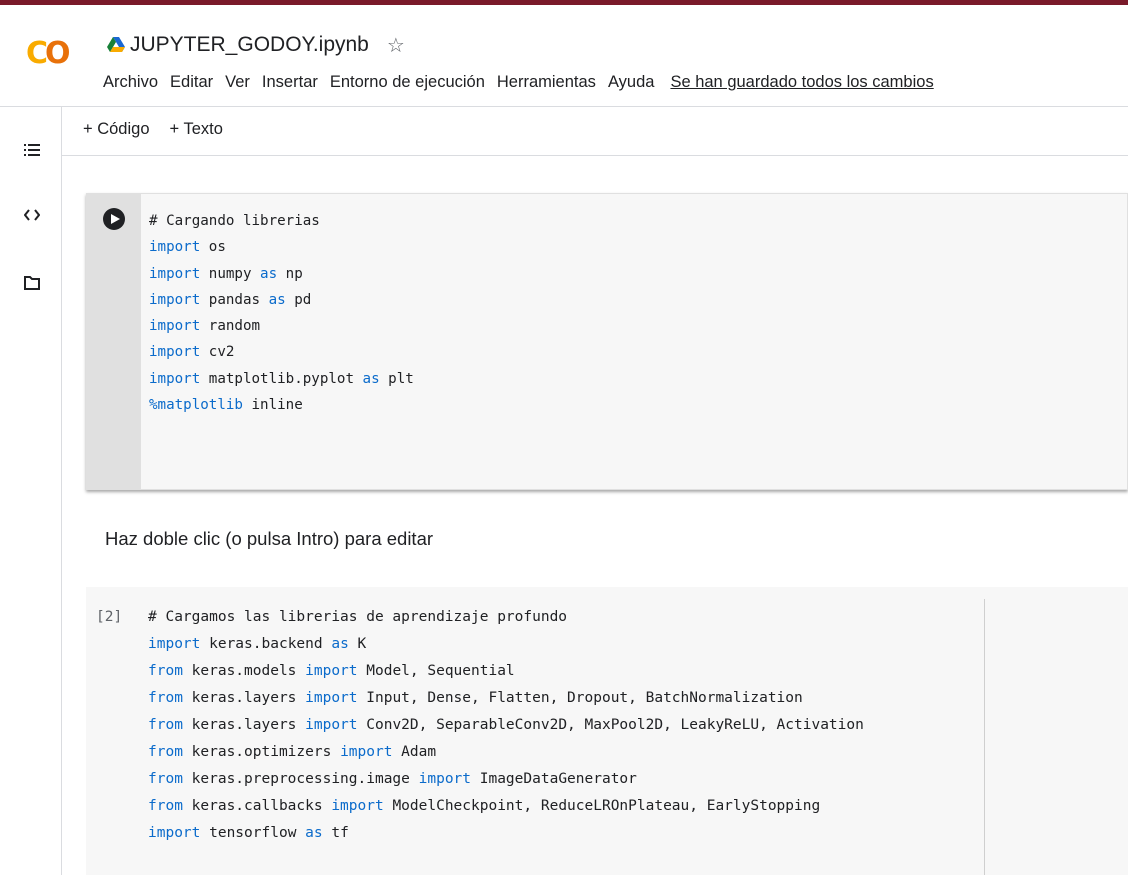 This screenshot has width=1128, height=875. I want to click on code-token: cv2, so click(217, 352).